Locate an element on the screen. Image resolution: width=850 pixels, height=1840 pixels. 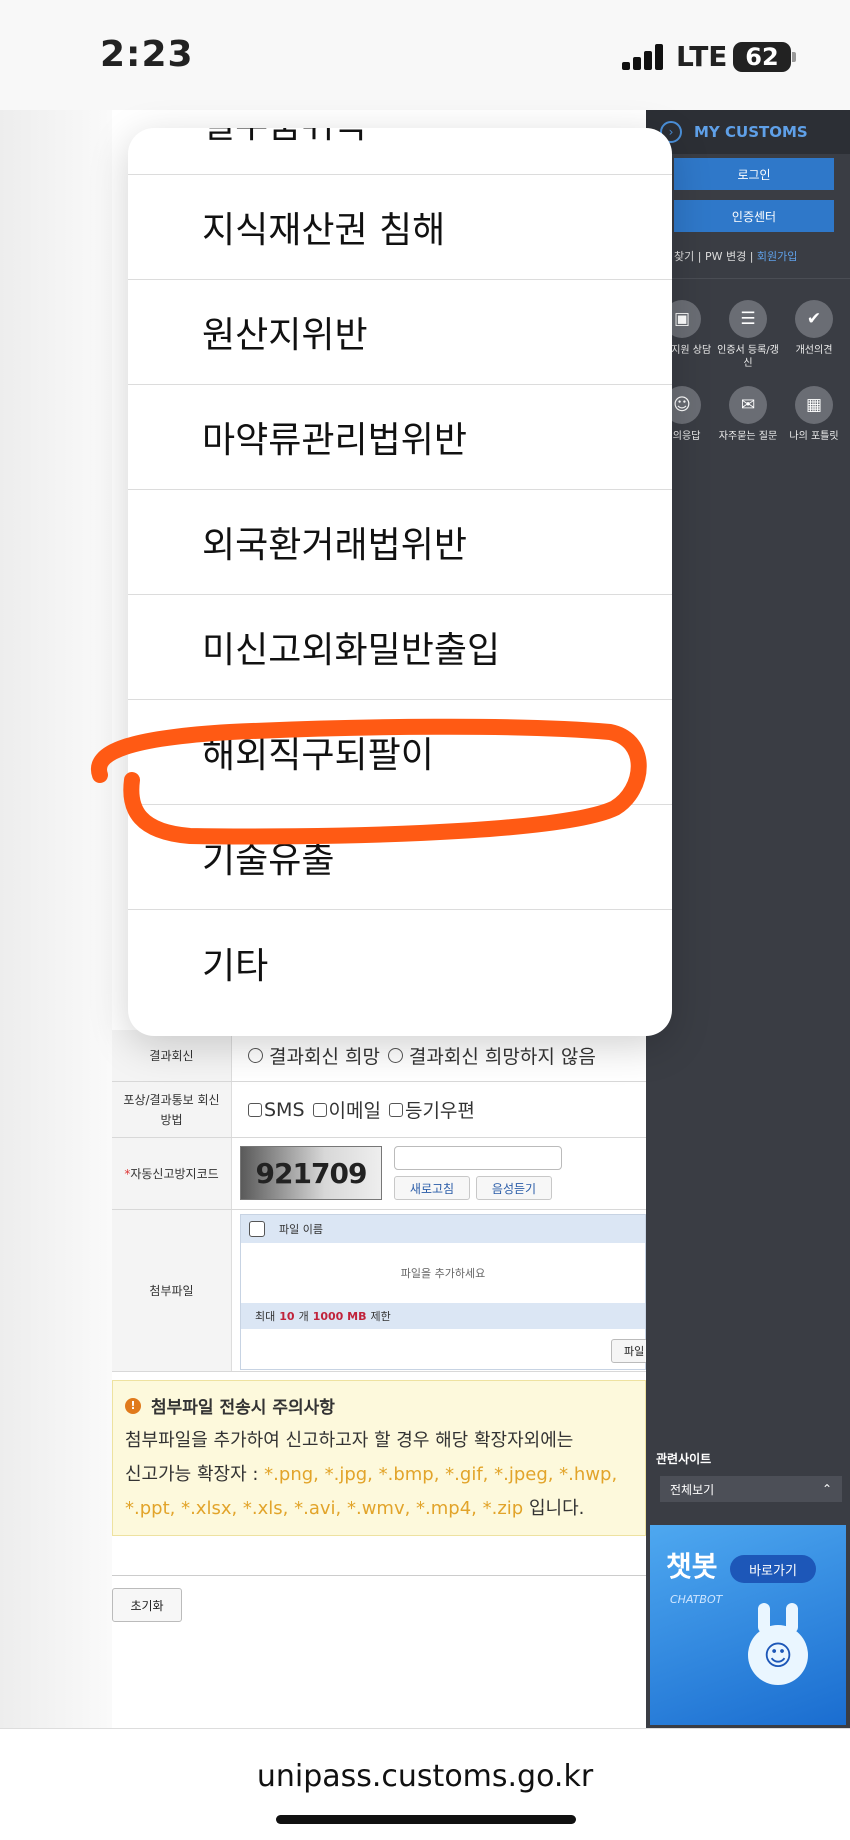
file-list: 파일 이름 파일을 추가하세요 최대 10 개 1000 MB 제한 파일 is located at coordinates (445, 1292).